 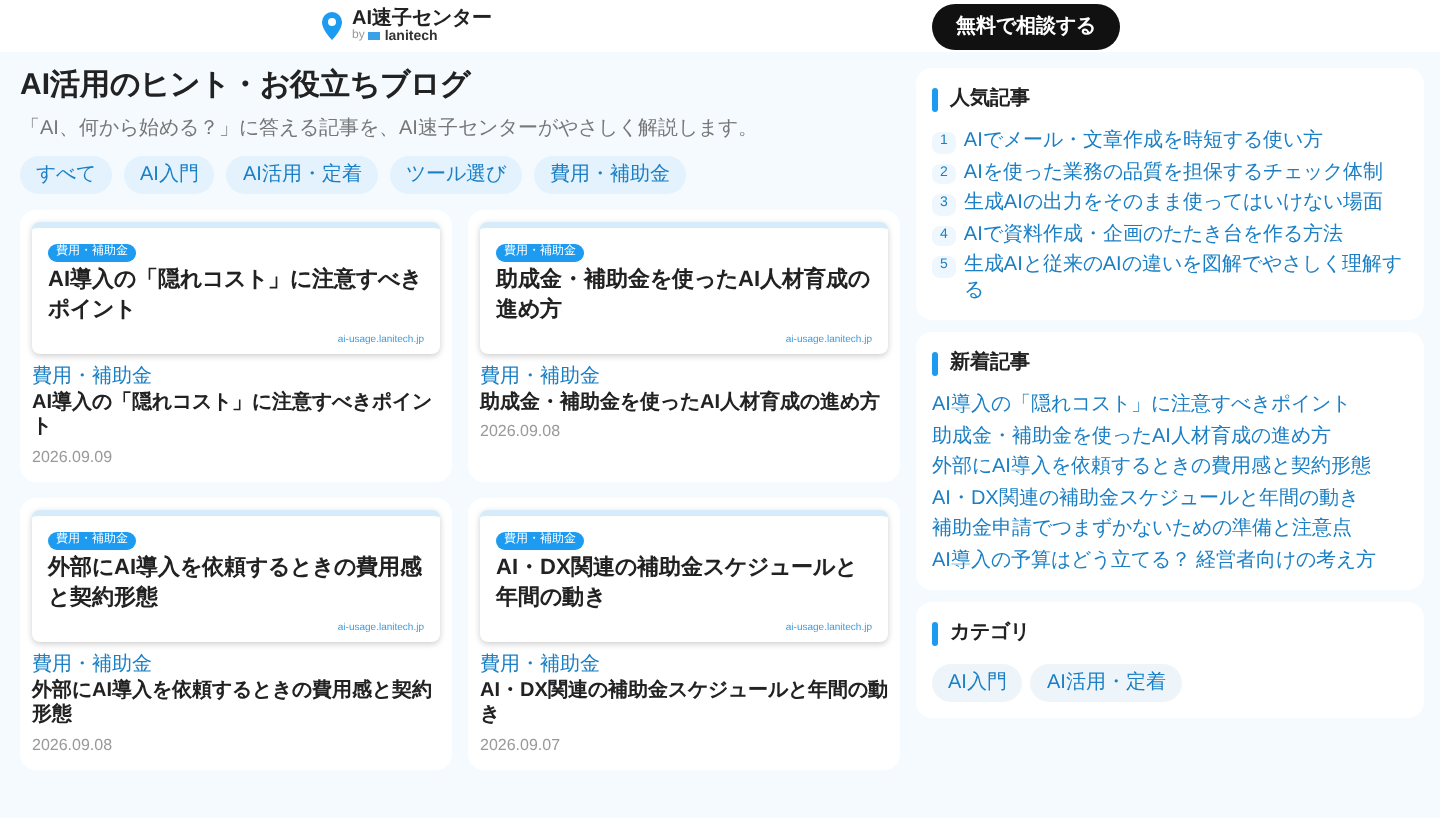 I want to click on popular-article-link: AIで資料作成・企画のたたき台を作る方法, so click(x=1153, y=235).